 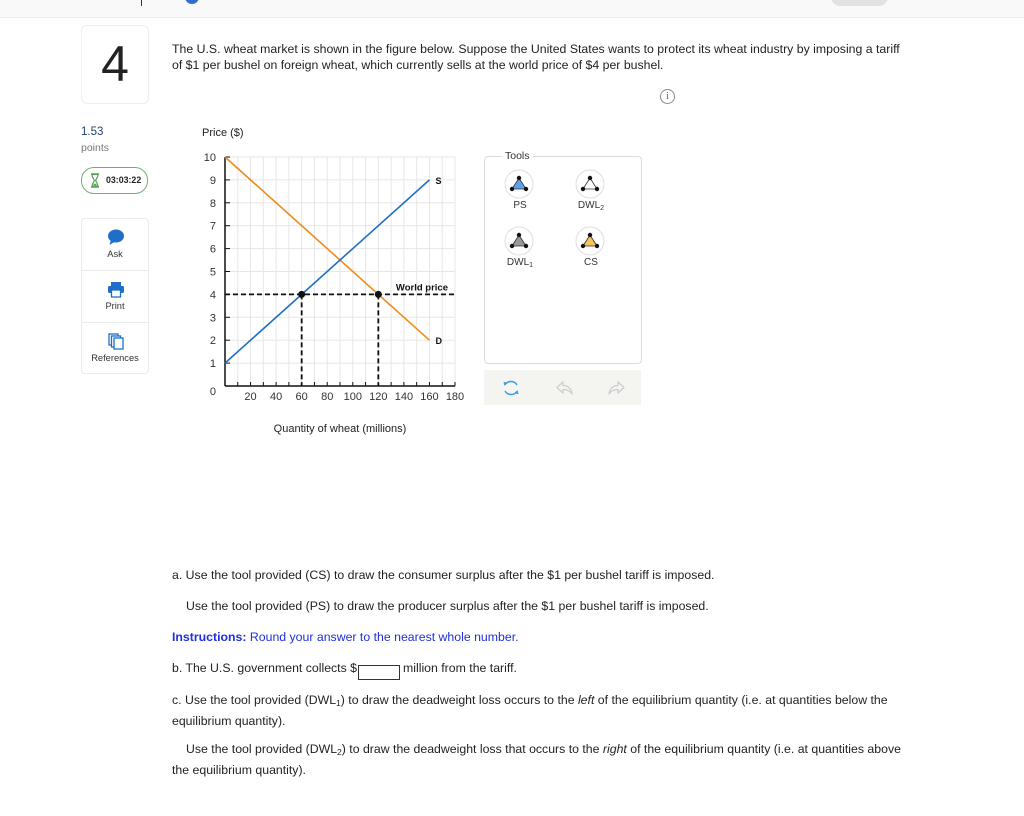 I want to click on y-tick-label: 5, so click(x=213, y=273).